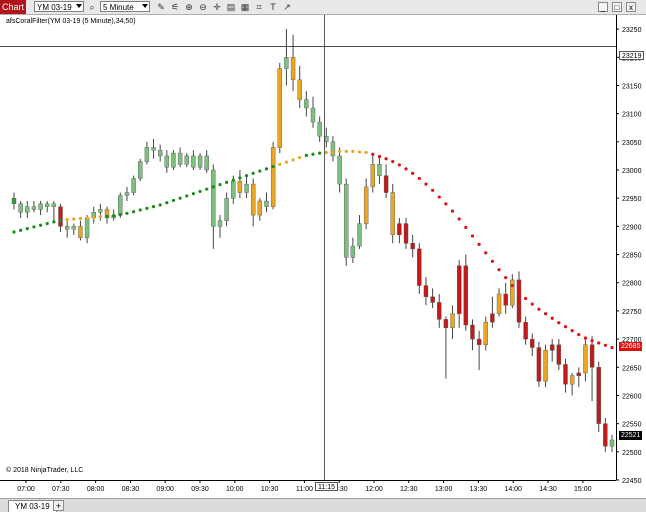  Describe the element at coordinates (58, 505) in the screenshot. I see `add-tab-button: +` at that location.